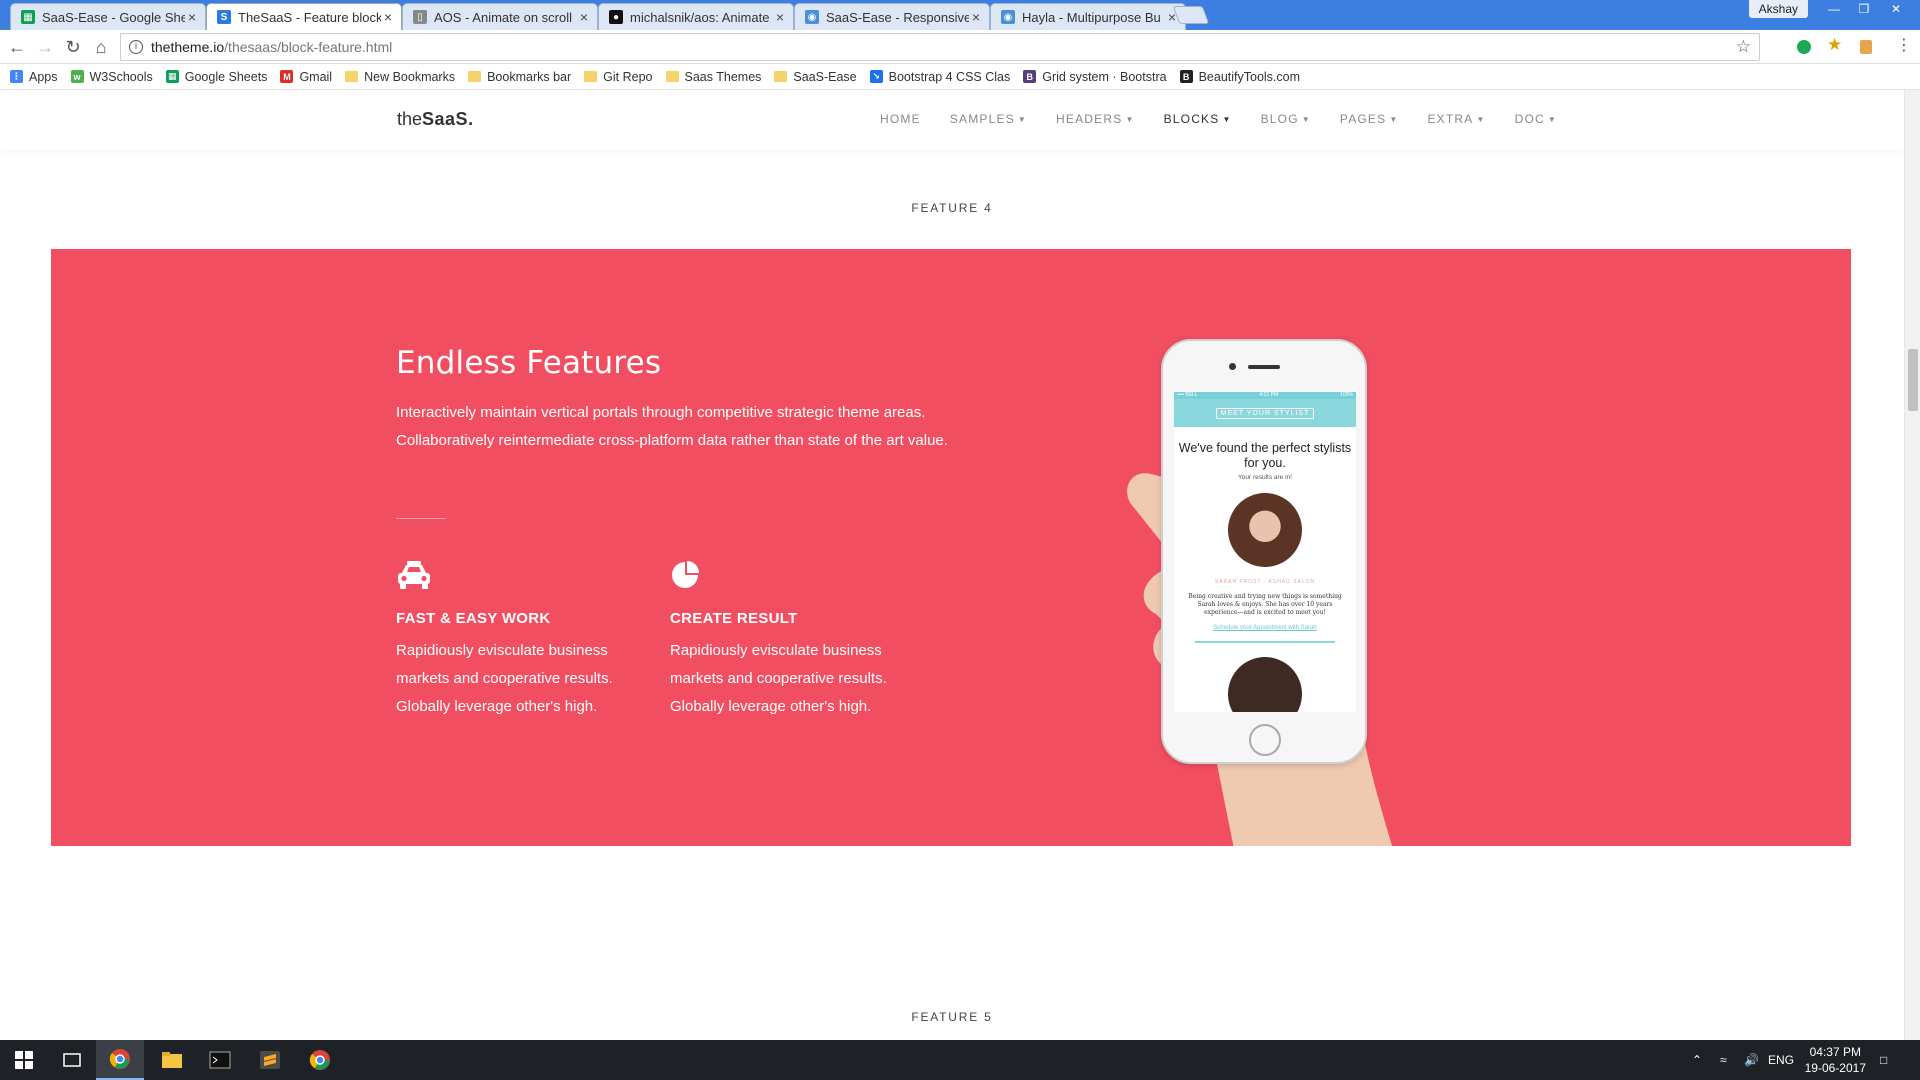 This screenshot has width=1920, height=1080. Describe the element at coordinates (519, 77) in the screenshot. I see `bookmark-item: Bookmarks bar` at that location.